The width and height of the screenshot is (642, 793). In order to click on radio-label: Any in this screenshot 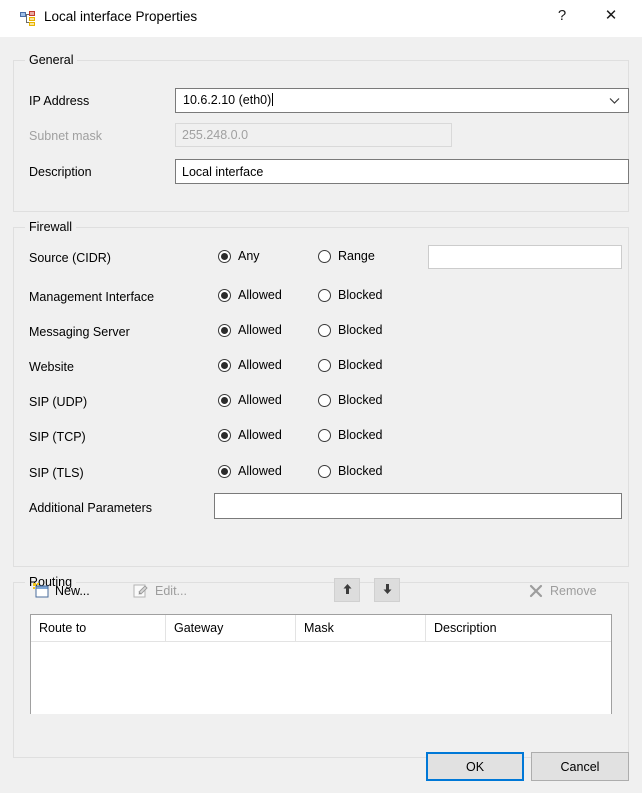, I will do `click(249, 256)`.